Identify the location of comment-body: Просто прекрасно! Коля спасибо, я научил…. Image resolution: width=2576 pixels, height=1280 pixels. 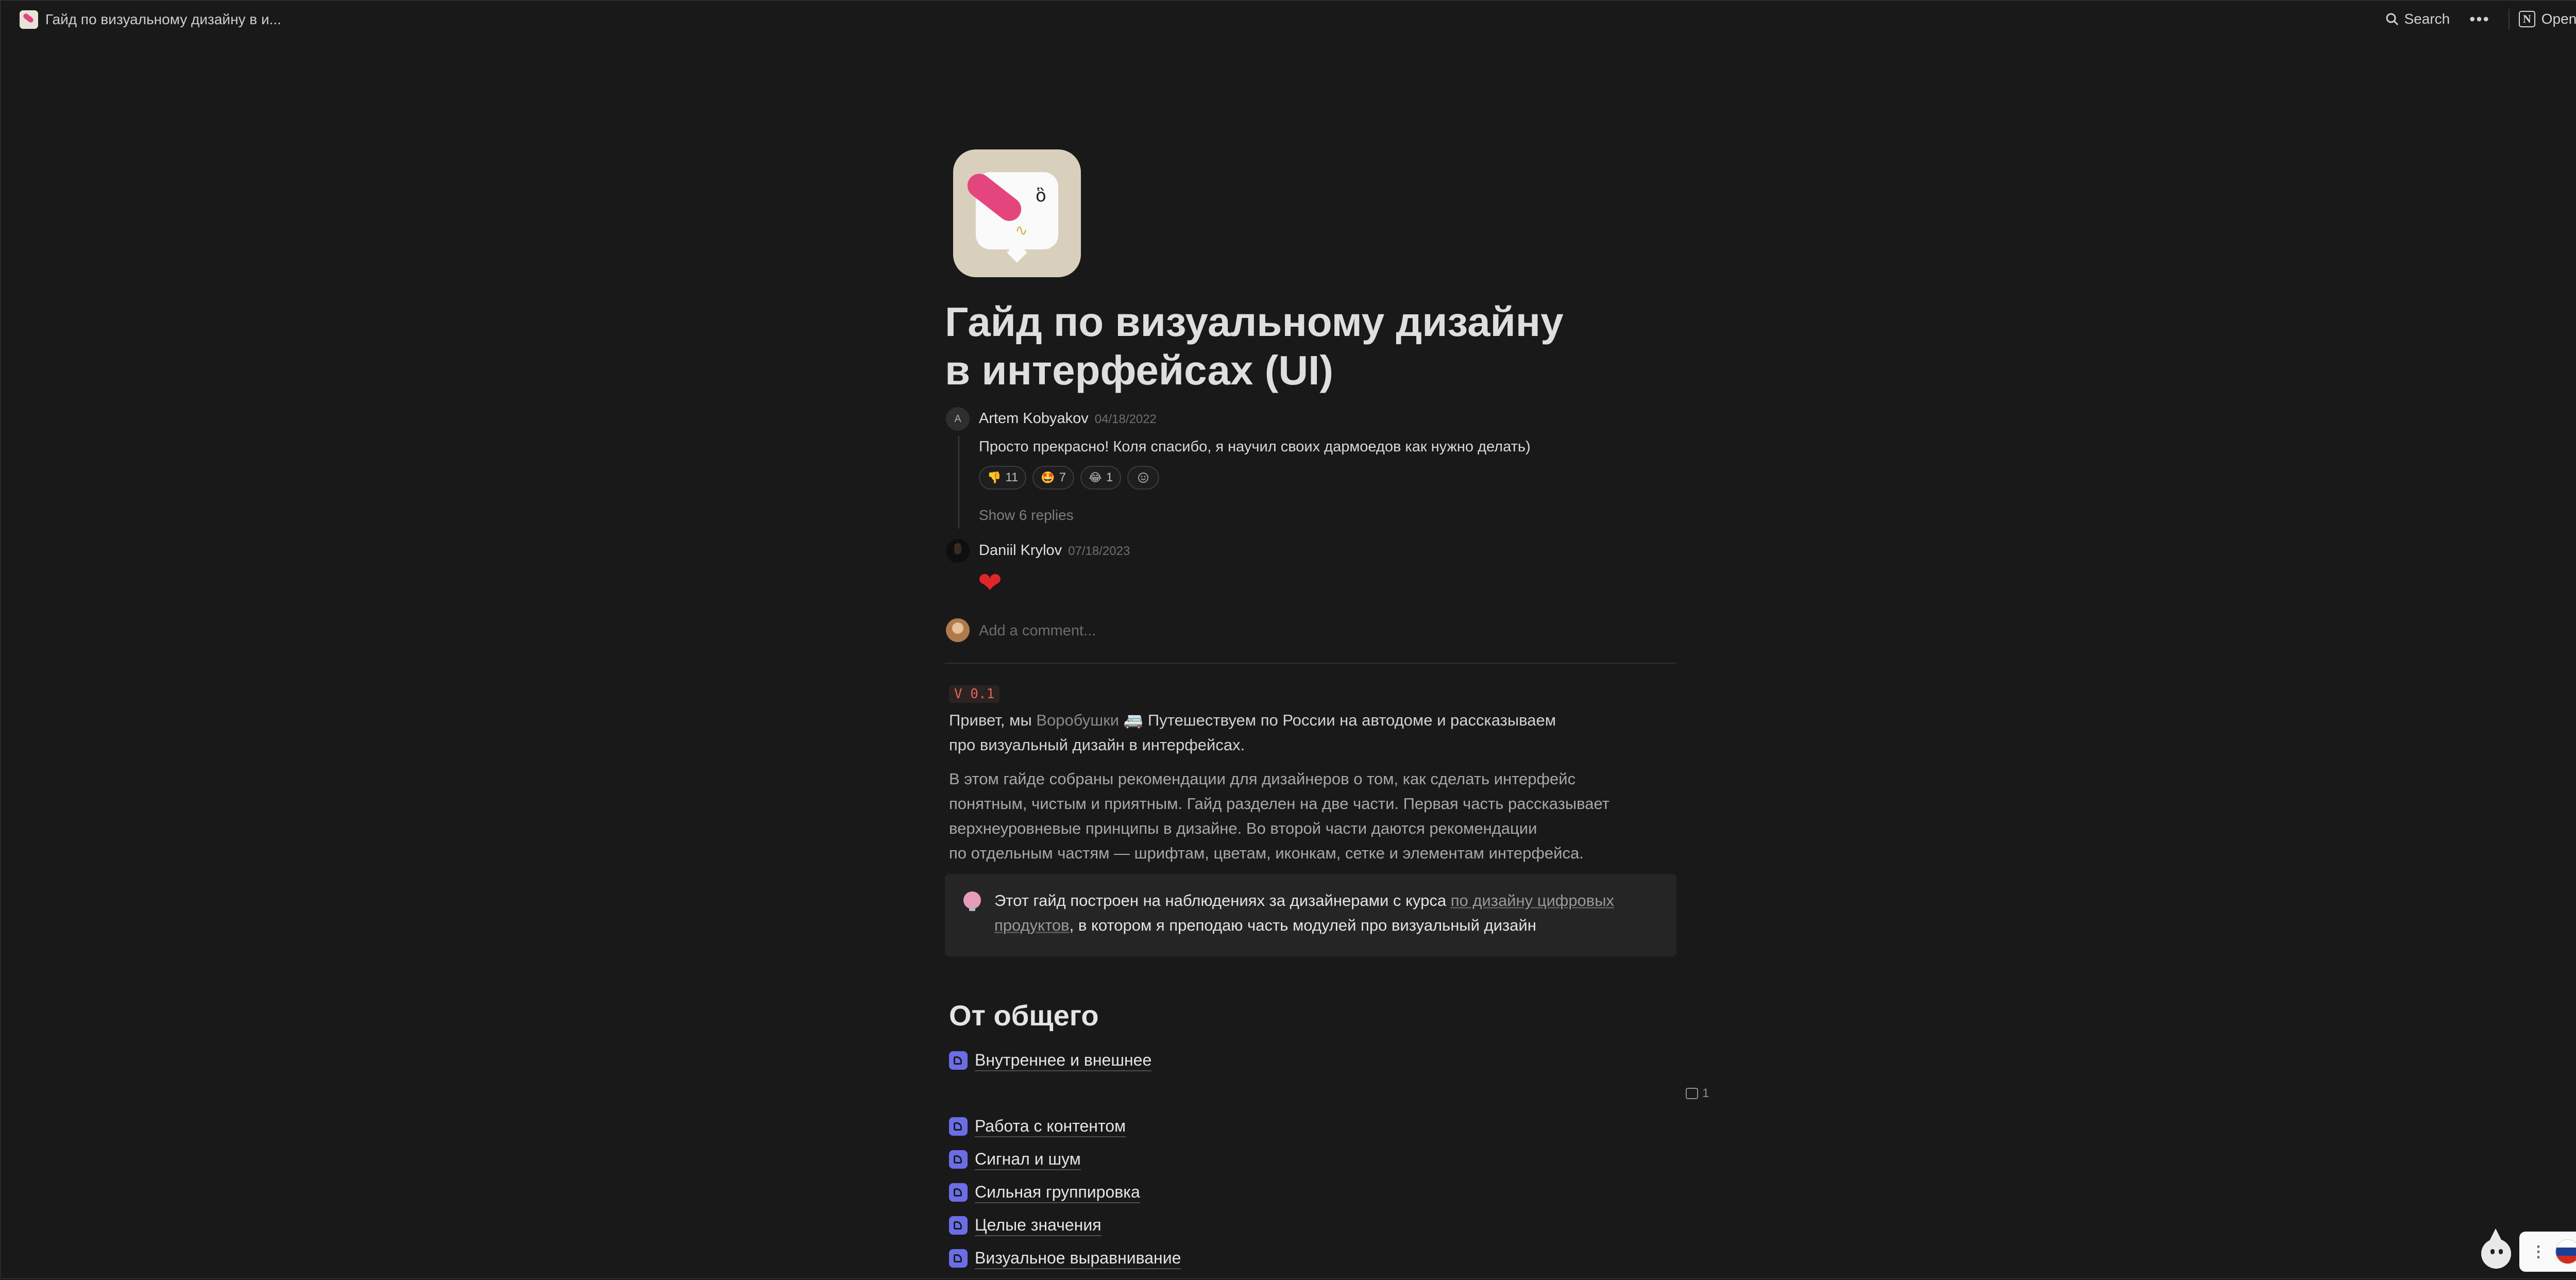
(1255, 447).